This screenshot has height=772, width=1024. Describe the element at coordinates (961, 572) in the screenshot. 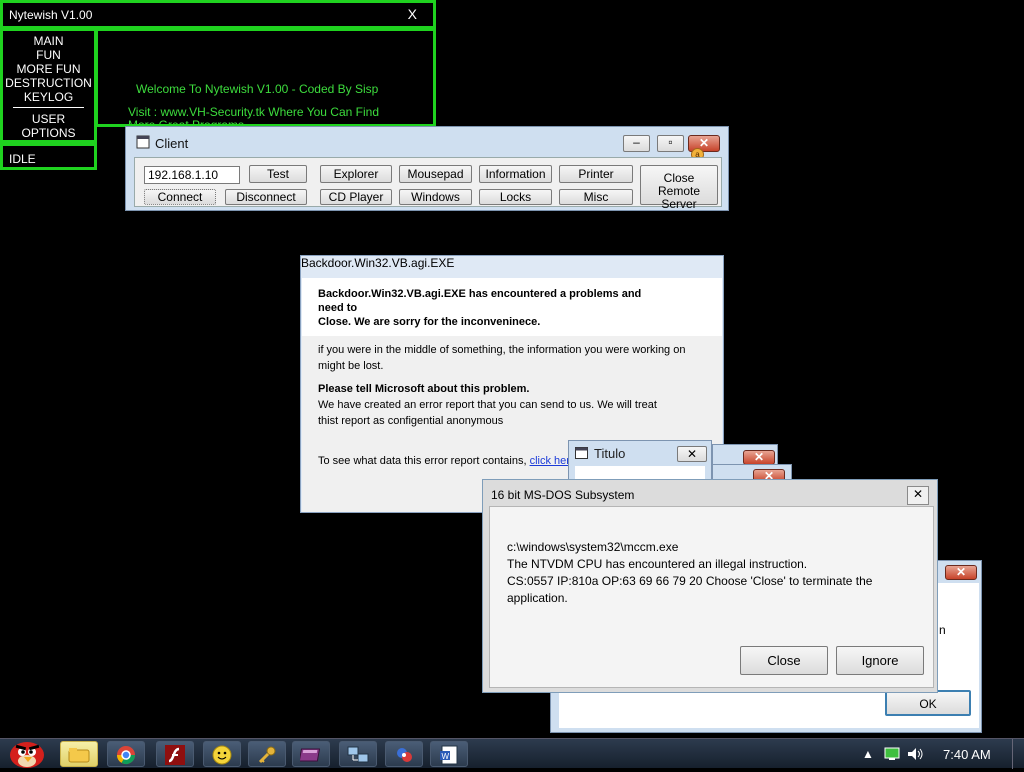

I see `bg-window-3-close-button: ✕` at that location.